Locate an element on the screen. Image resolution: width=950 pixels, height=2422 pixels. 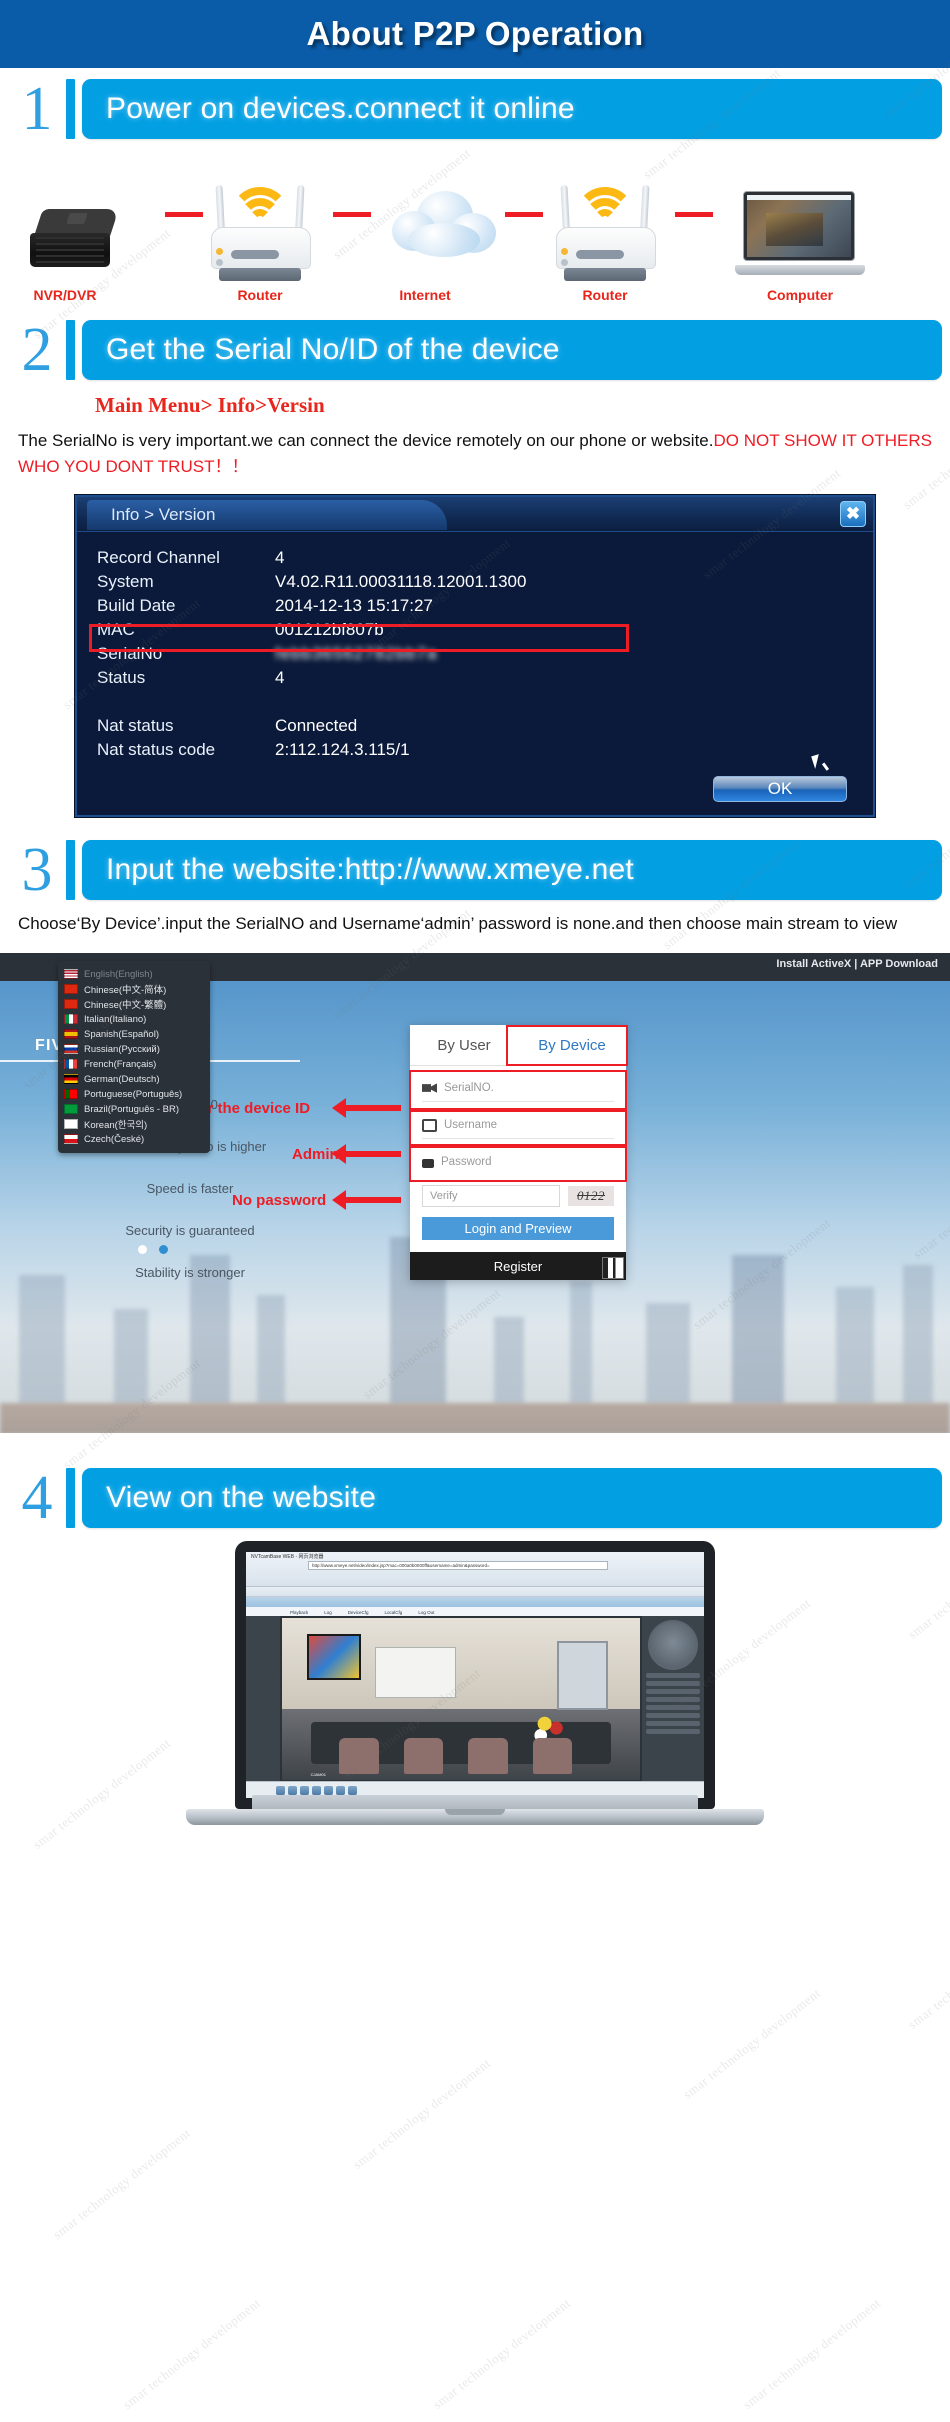
ptz-control-pane is located at coordinates (673, 1699).